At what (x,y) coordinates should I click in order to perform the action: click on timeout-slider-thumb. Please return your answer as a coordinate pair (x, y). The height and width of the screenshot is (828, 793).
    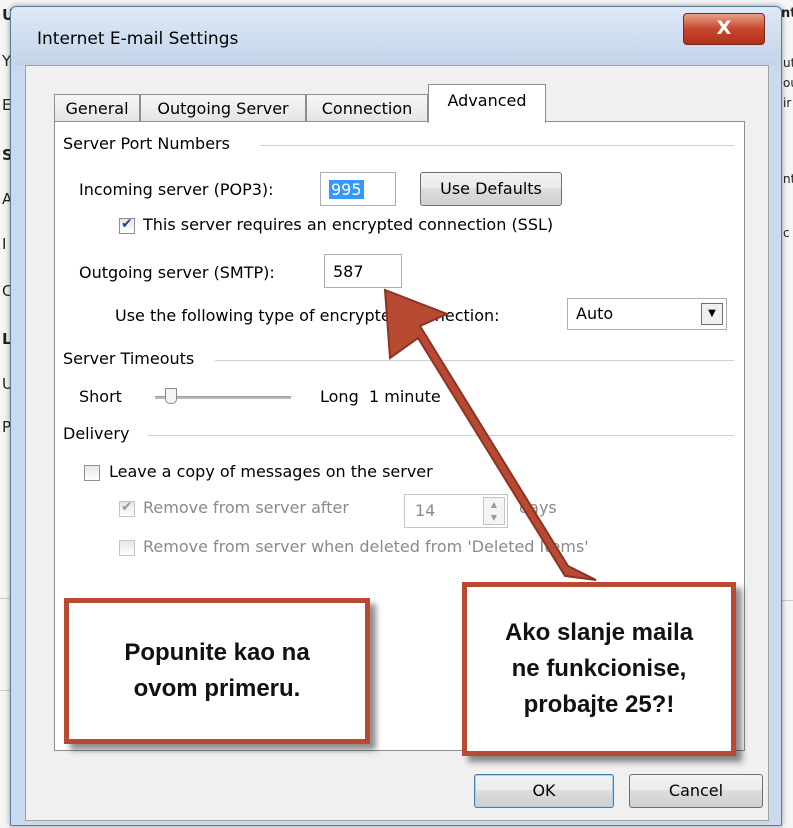
    Looking at the image, I should click on (171, 396).